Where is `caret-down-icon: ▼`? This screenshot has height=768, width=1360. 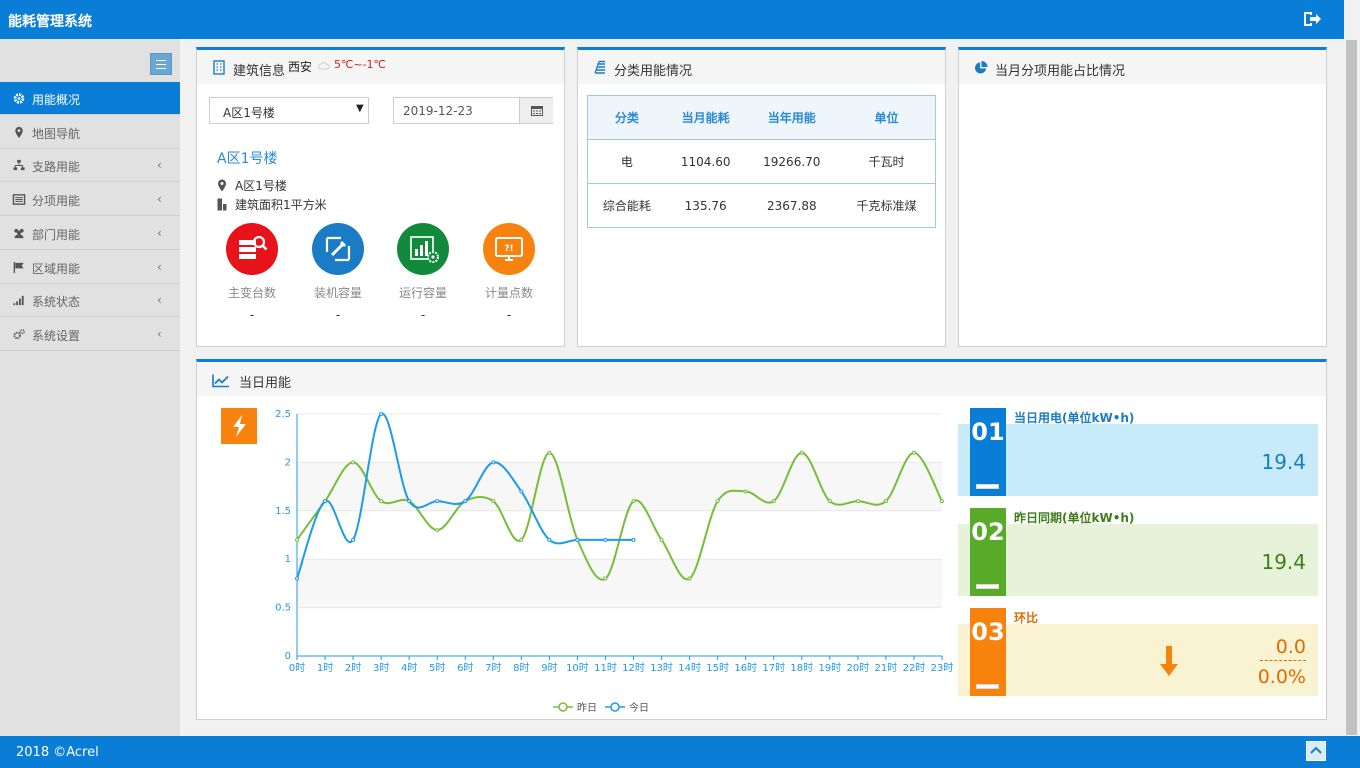 caret-down-icon: ▼ is located at coordinates (360, 108).